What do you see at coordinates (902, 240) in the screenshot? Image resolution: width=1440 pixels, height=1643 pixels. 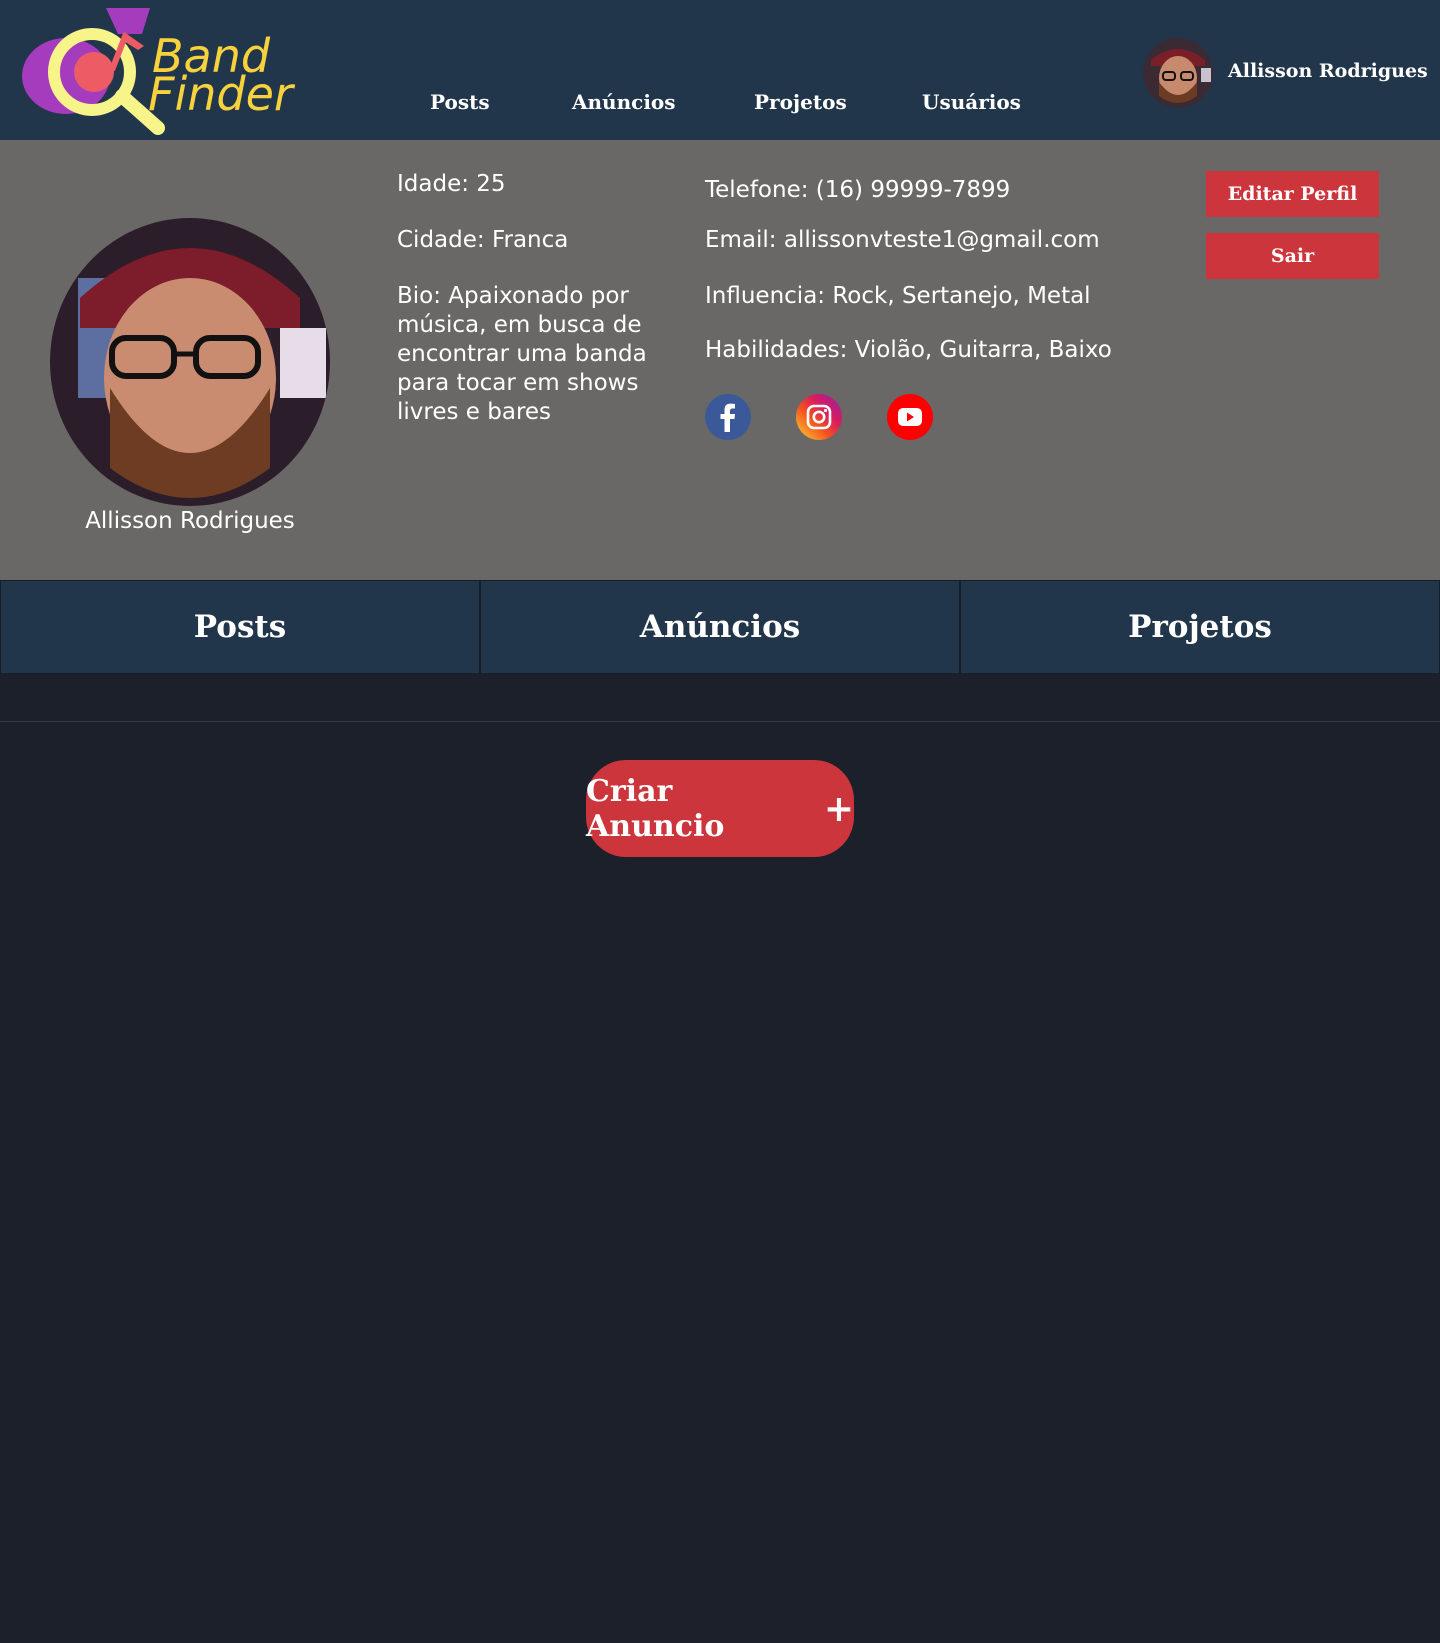 I see `profile-email: Email: allissonvteste1@gmail.com` at bounding box center [902, 240].